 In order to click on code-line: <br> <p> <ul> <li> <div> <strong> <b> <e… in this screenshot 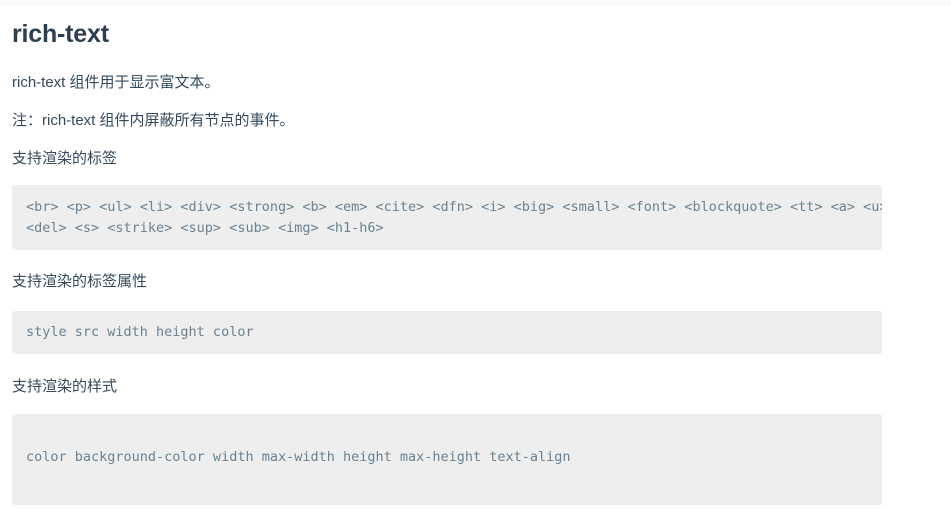, I will do `click(454, 207)`.